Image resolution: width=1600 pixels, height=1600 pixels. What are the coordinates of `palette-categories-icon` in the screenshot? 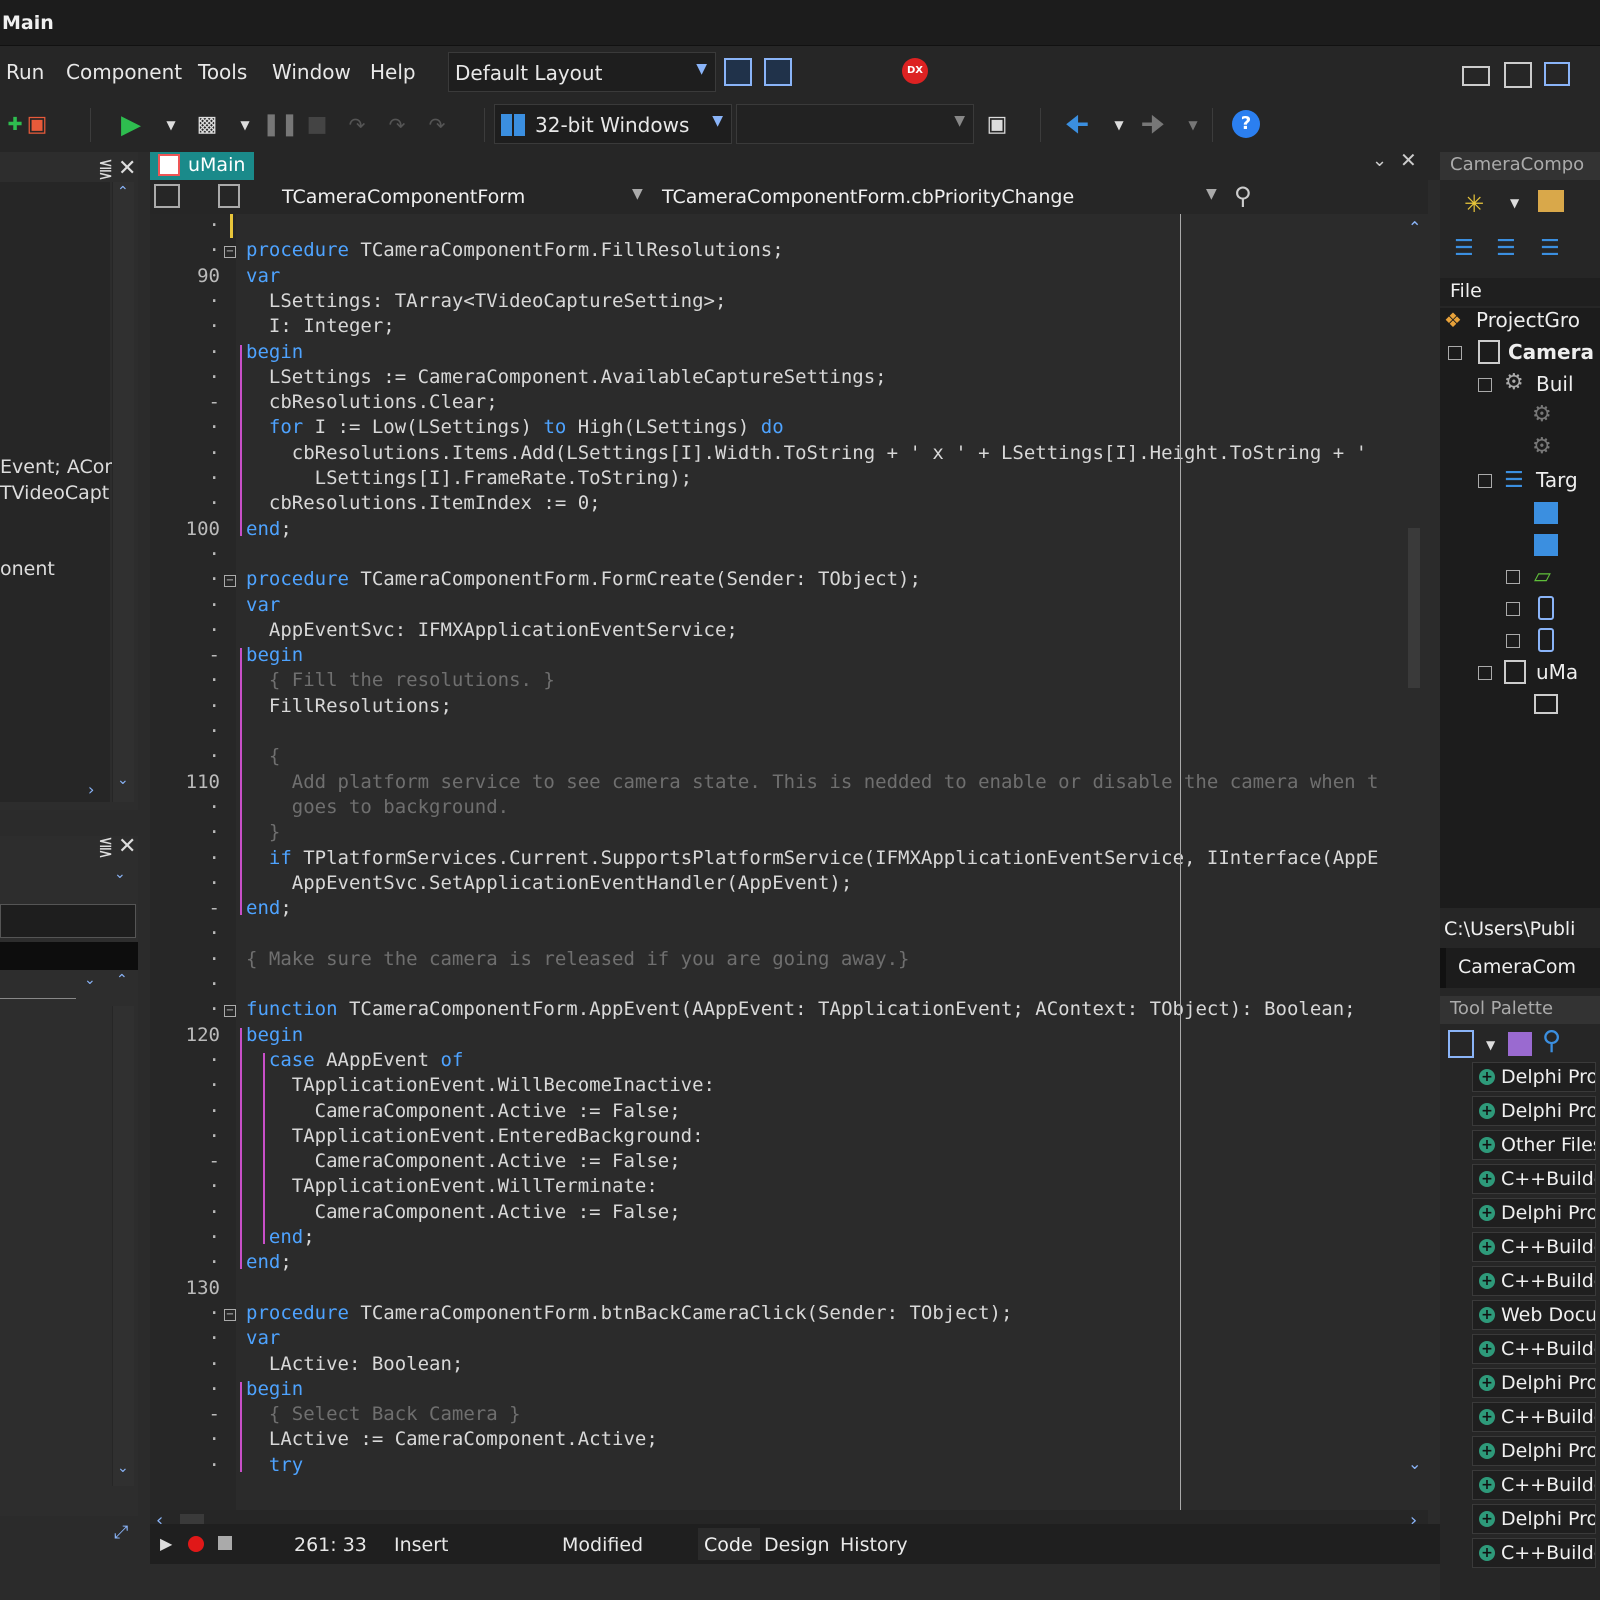 It's located at (1461, 1044).